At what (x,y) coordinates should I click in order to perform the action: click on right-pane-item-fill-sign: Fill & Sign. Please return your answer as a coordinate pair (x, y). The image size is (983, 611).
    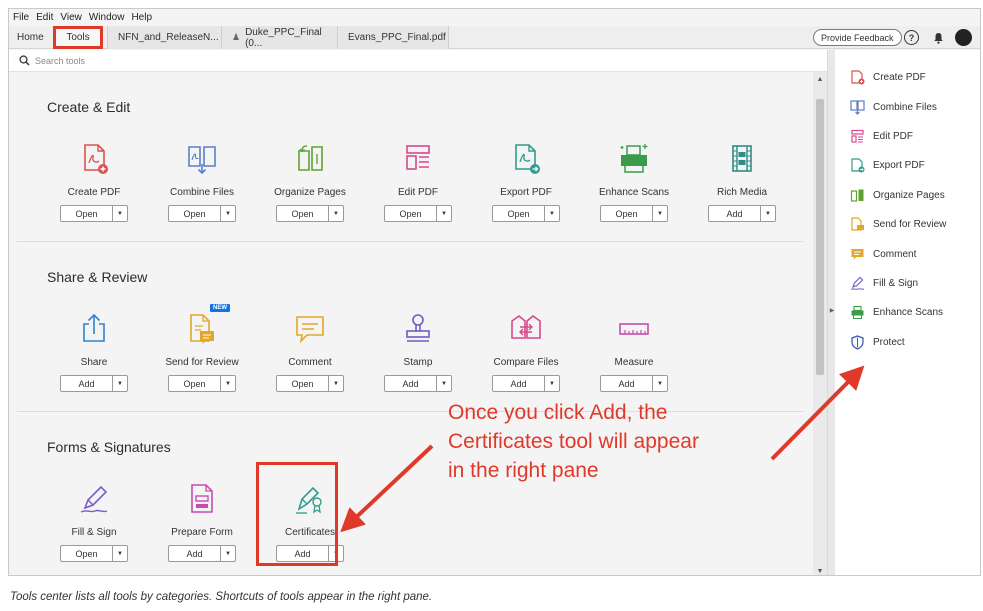
    Looking at the image, I should click on (907, 283).